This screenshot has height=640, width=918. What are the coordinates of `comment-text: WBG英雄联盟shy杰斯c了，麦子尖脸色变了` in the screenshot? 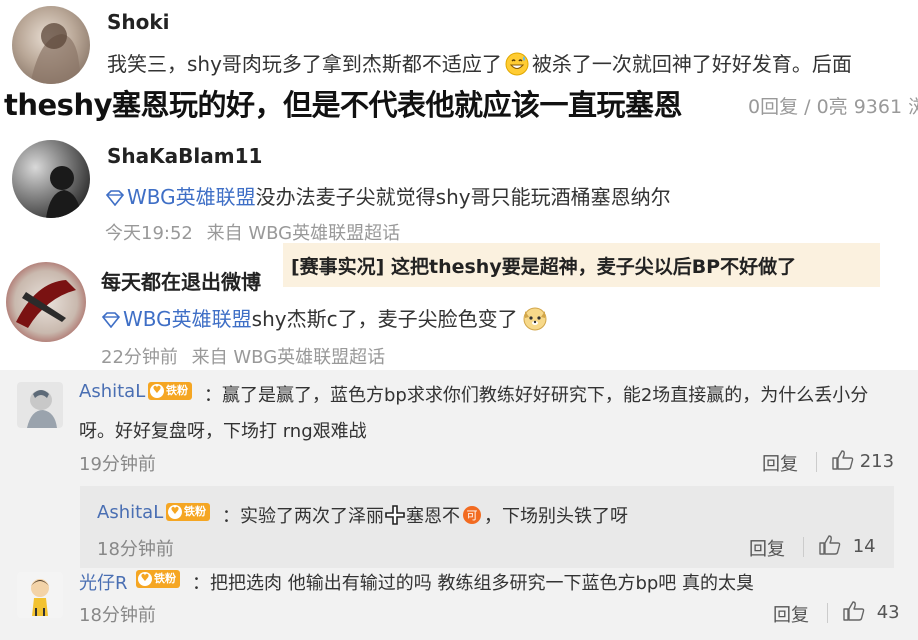 It's located at (324, 319).